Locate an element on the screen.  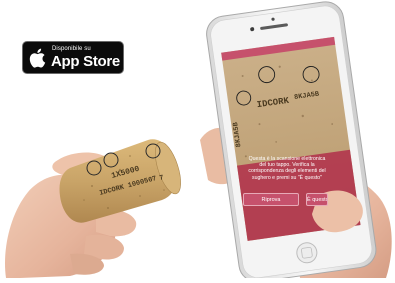
confirm-button-label: È questo is located at coordinates (317, 200).